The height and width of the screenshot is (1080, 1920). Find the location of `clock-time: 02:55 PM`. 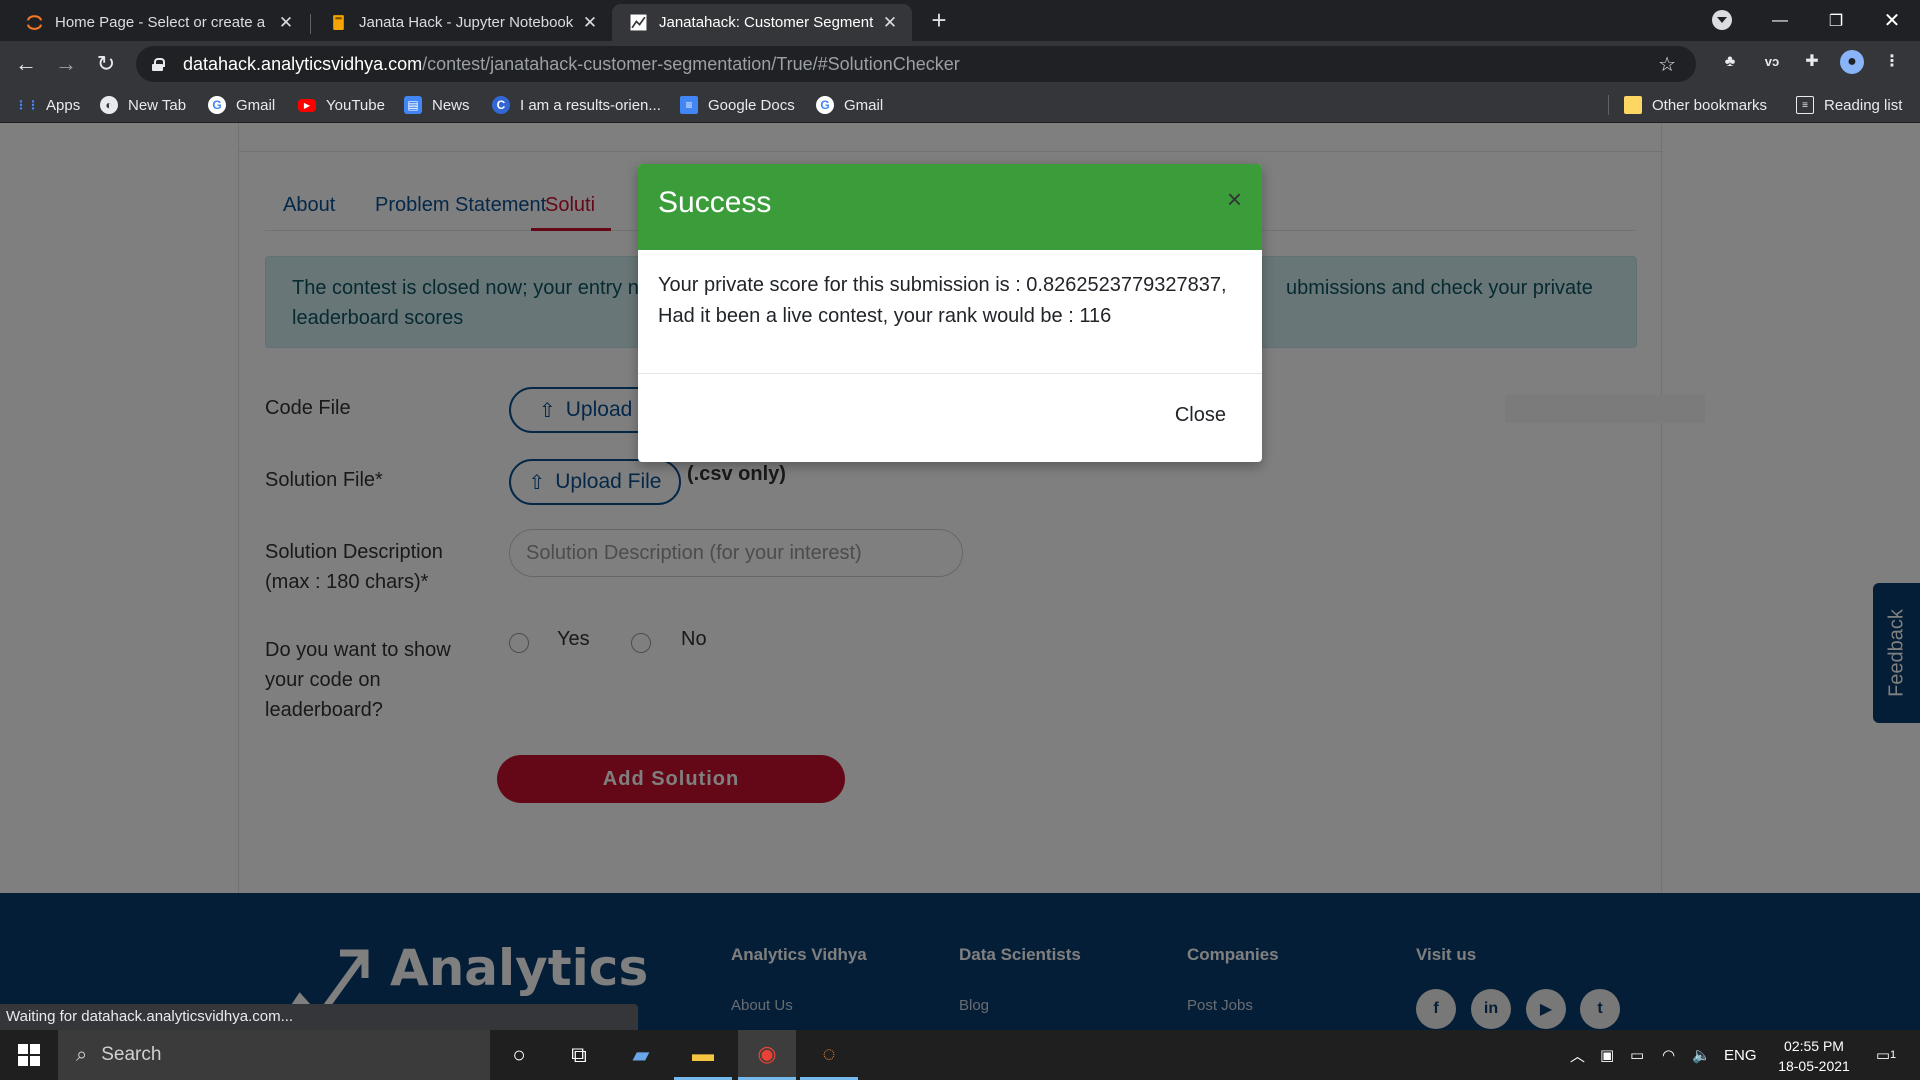

clock-time: 02:55 PM is located at coordinates (1814, 1046).